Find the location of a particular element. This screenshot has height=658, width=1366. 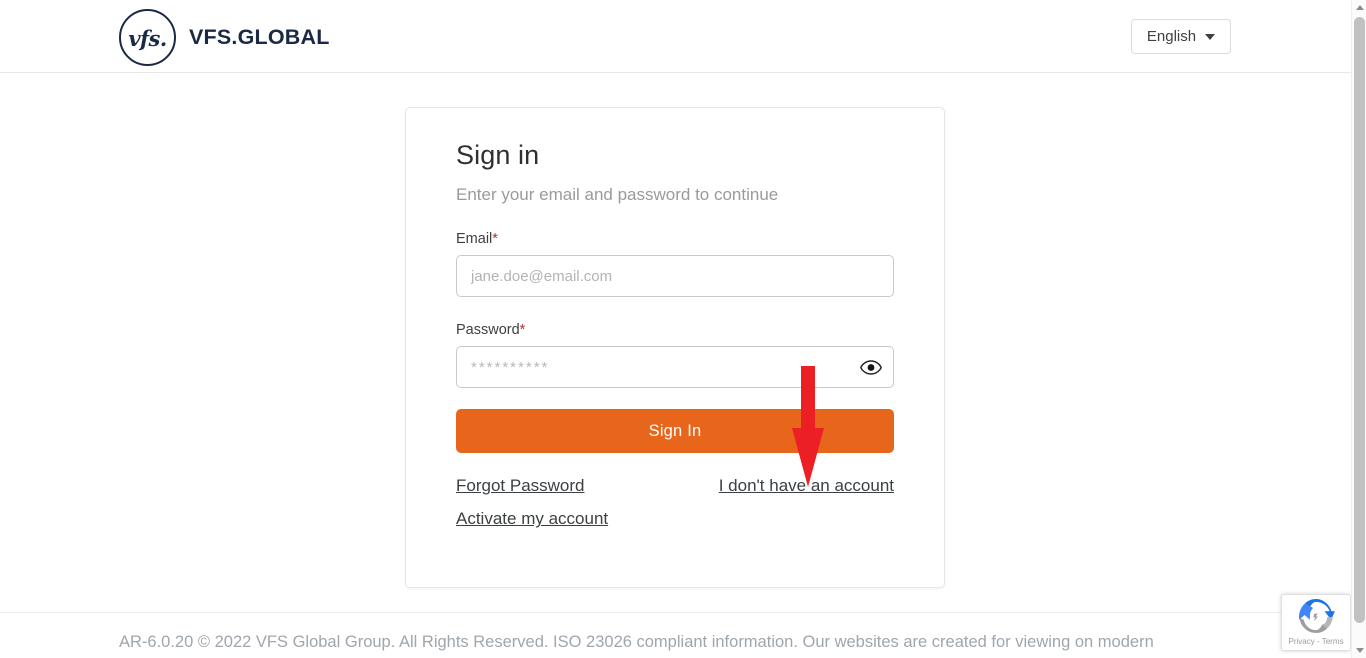

triangle-down-icon is located at coordinates (1359, 650).